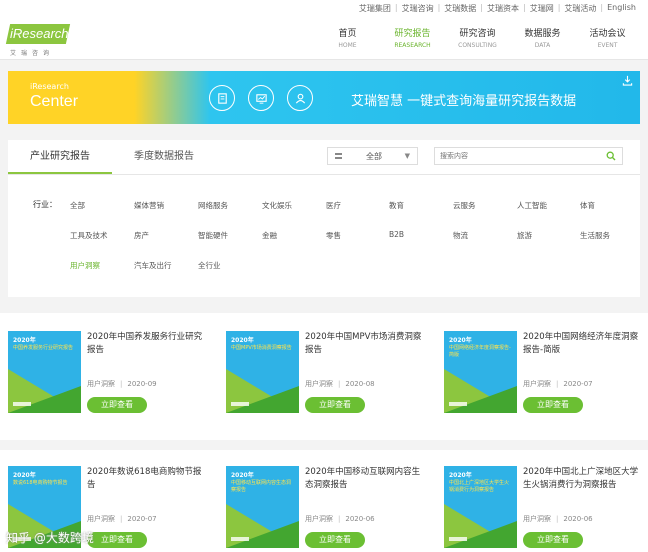  Describe the element at coordinates (396, 205) in the screenshot. I see `filter-item: 教育` at that location.